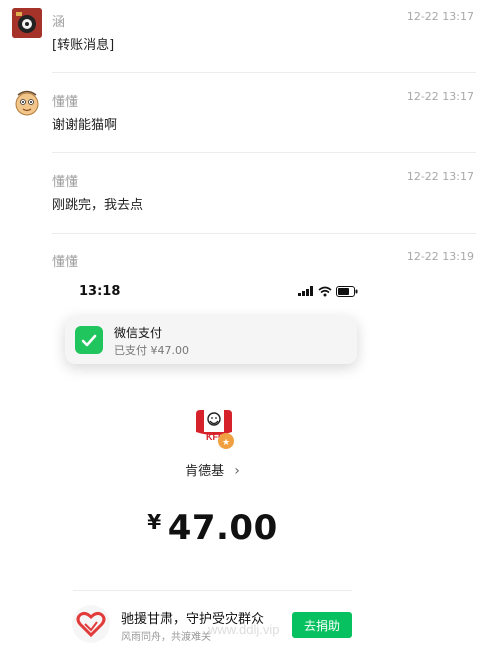  Describe the element at coordinates (100, 291) in the screenshot. I see `status-bar-time: 13:18` at that location.